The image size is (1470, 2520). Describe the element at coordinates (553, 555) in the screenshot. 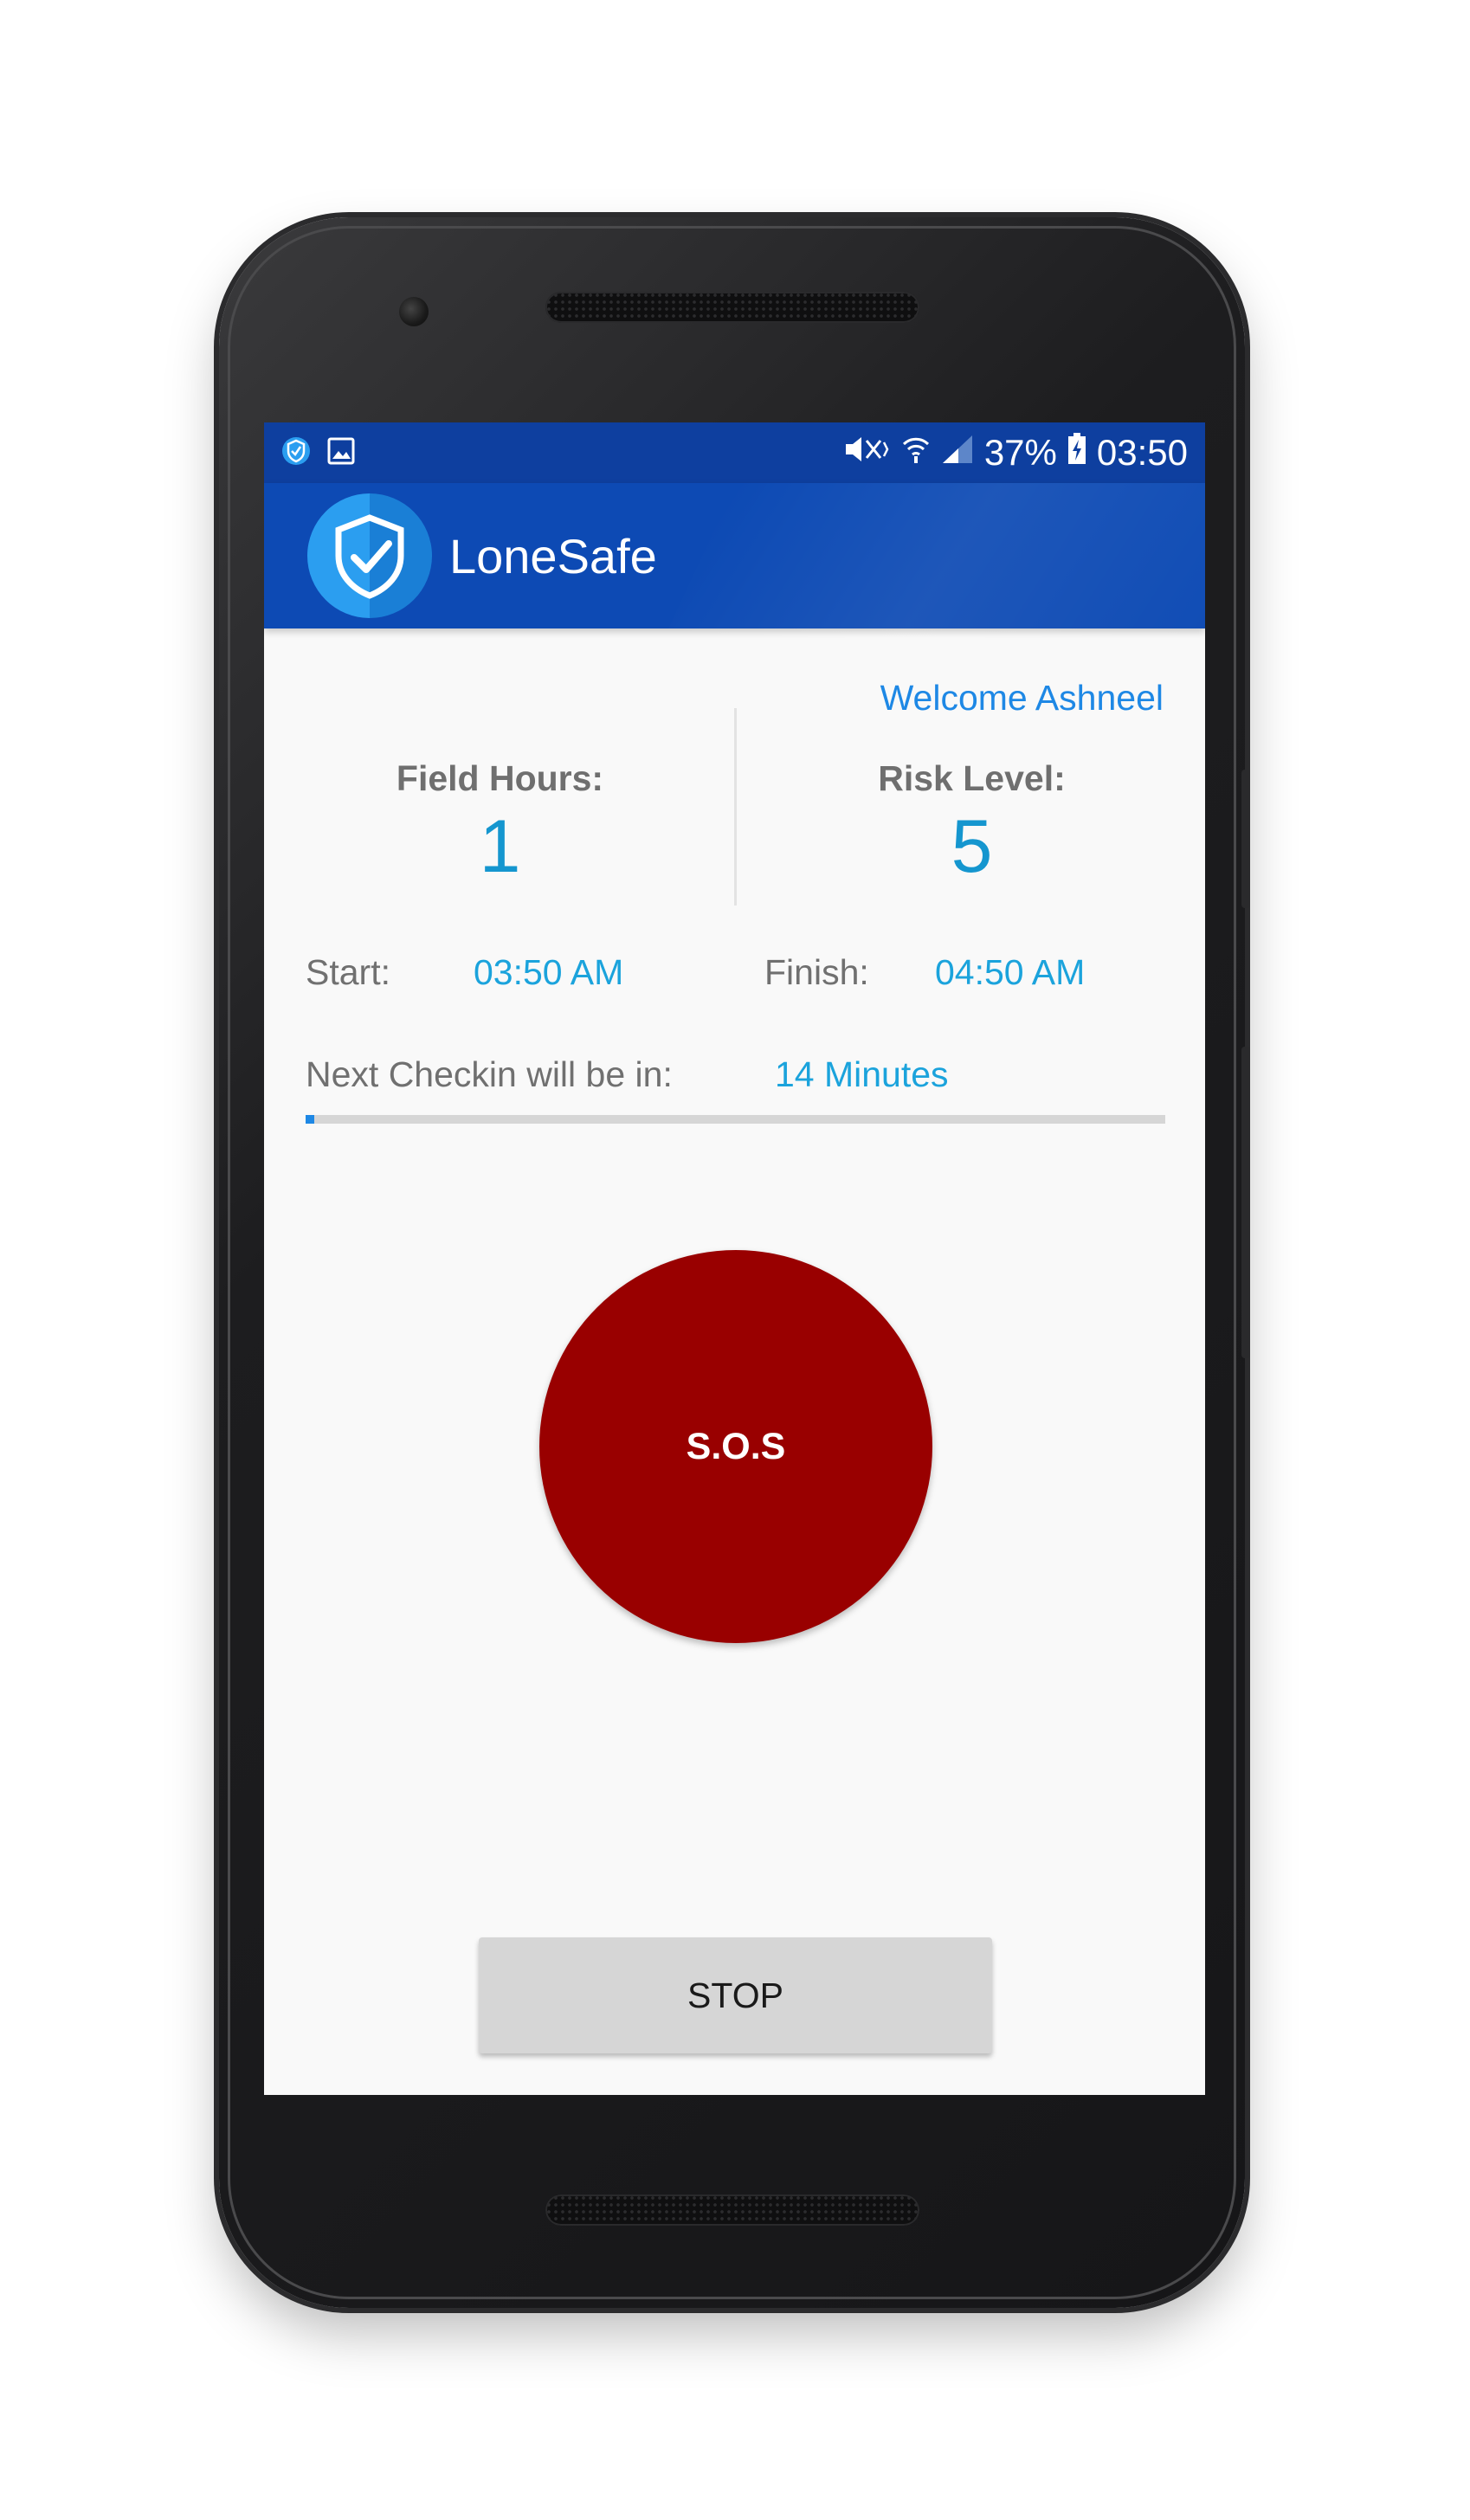

I see `app-title: LoneSafe` at that location.